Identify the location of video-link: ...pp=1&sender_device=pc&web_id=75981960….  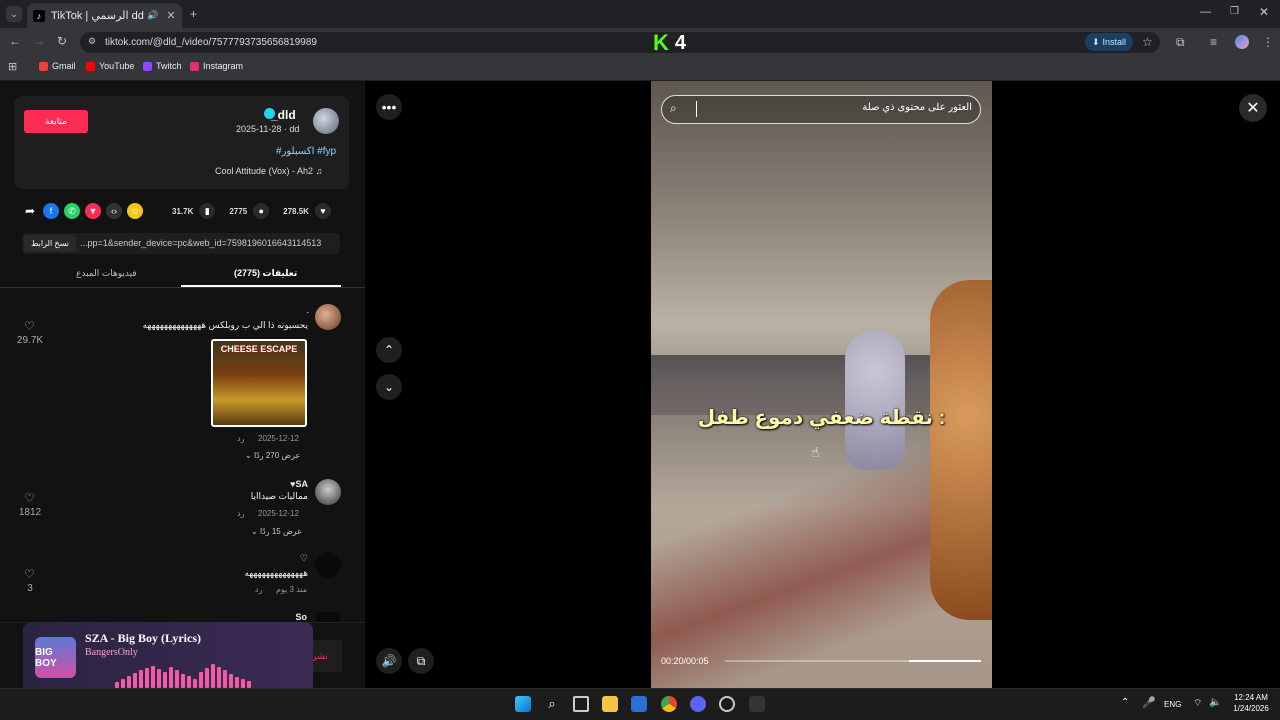
(200, 243).